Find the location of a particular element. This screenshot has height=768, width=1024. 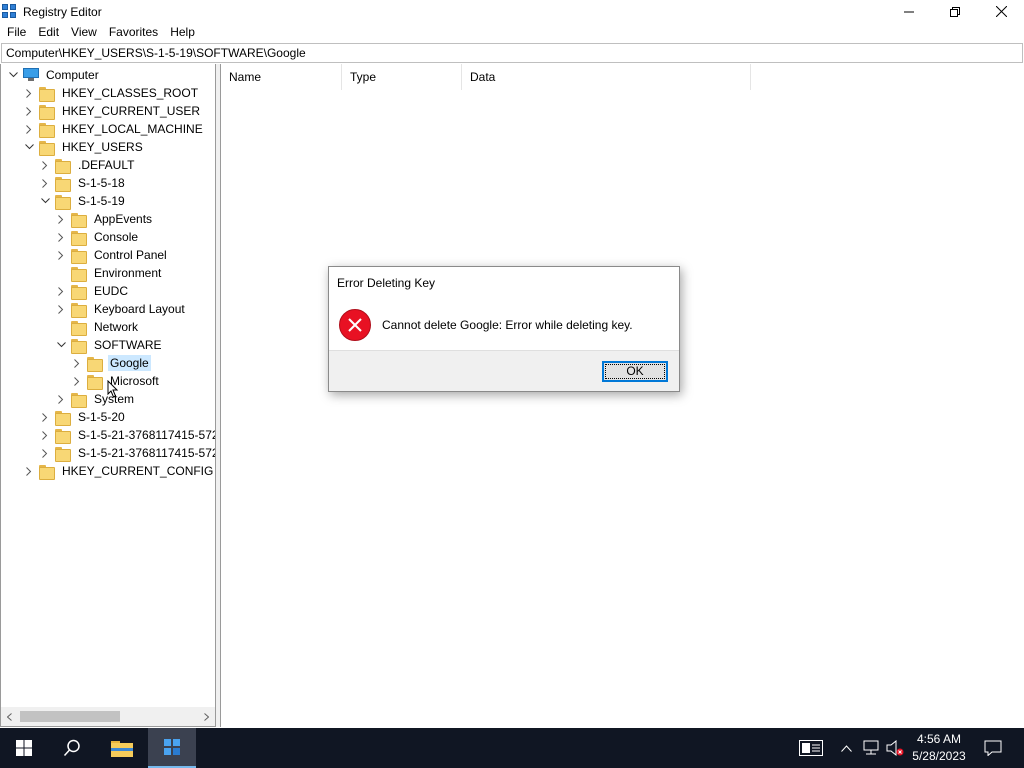

tree-item-control-panel: Control Panel is located at coordinates (112, 255).